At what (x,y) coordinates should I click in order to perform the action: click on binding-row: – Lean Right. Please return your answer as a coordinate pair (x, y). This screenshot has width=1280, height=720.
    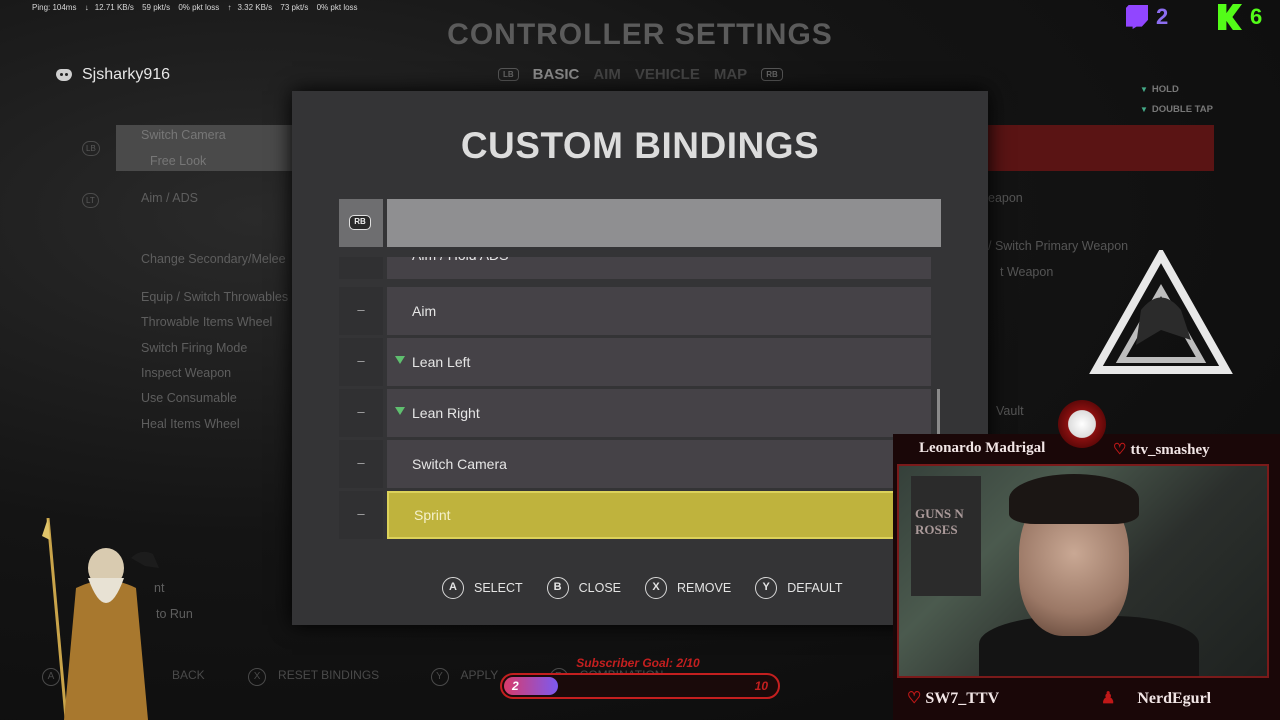
    Looking at the image, I should click on (642, 413).